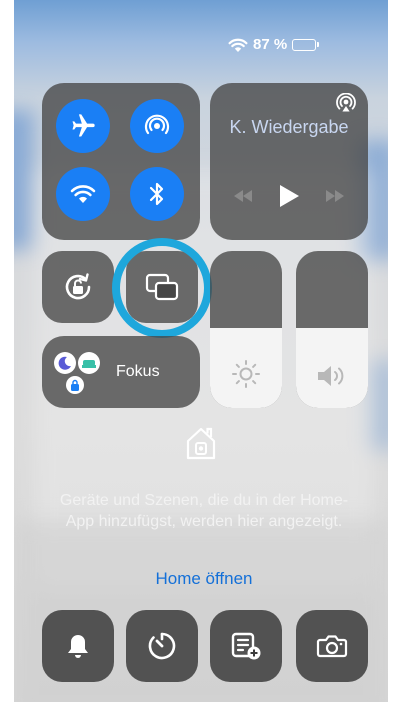 The image size is (402, 702). I want to click on moon-icon, so click(65, 363).